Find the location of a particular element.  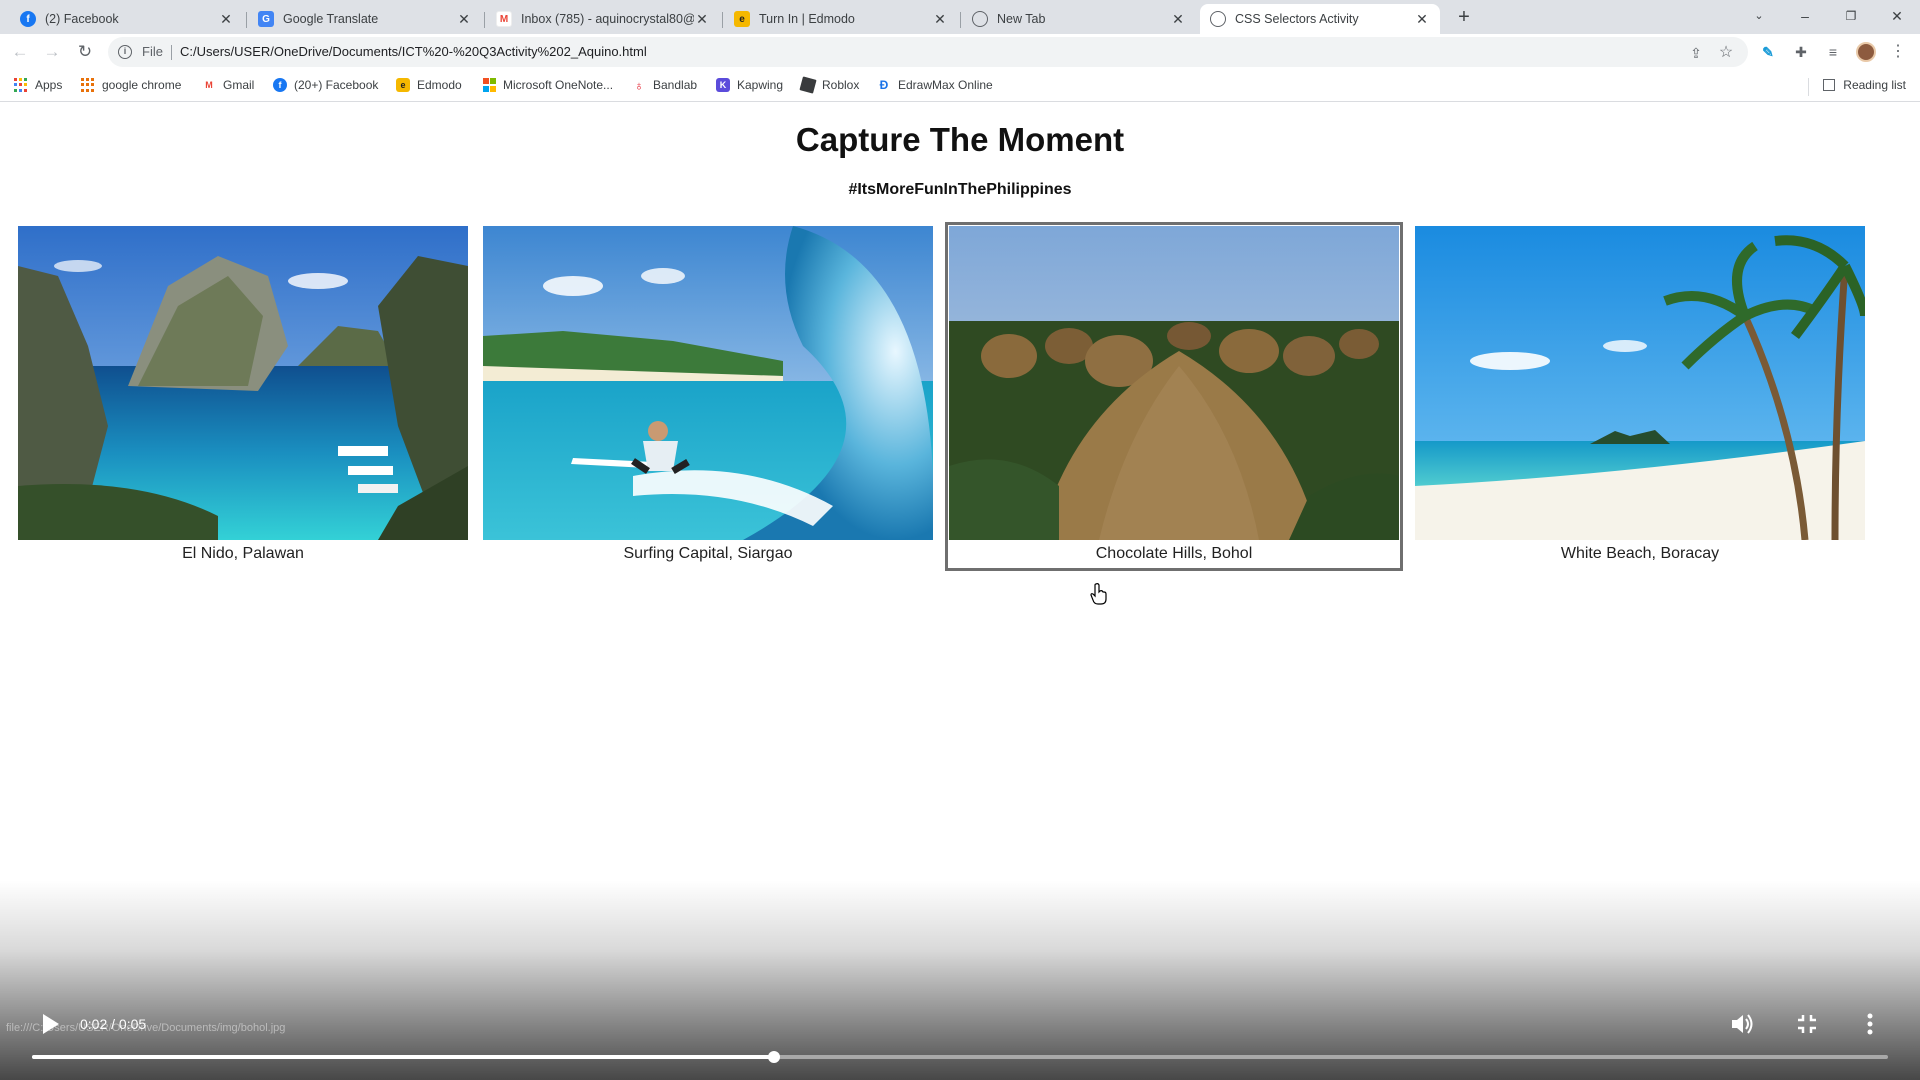

exit-fullscreen-button is located at coordinates (1807, 1024).